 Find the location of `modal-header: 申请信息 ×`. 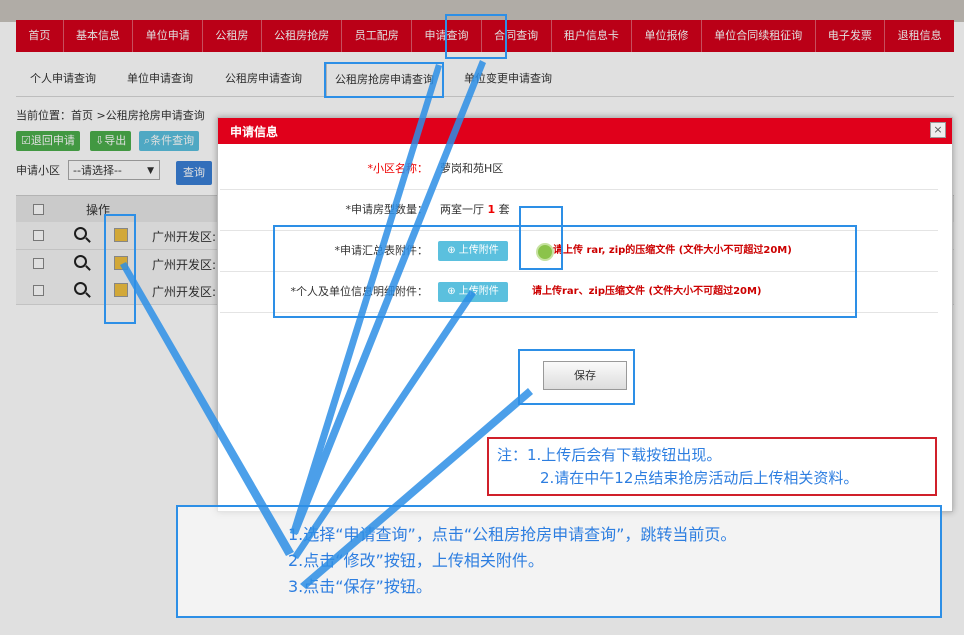

modal-header: 申请信息 × is located at coordinates (585, 131).